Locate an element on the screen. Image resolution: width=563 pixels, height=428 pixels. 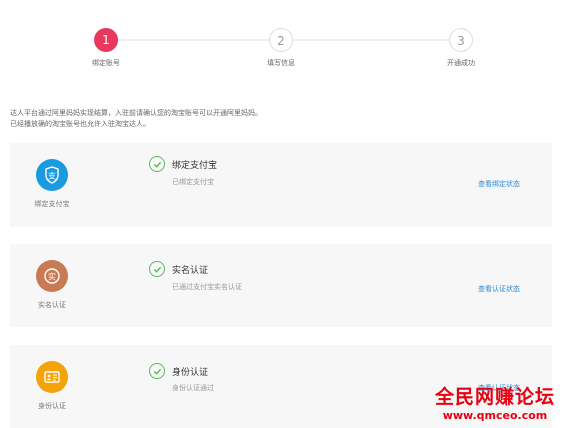
card-title: 实名认证 is located at coordinates (190, 271).